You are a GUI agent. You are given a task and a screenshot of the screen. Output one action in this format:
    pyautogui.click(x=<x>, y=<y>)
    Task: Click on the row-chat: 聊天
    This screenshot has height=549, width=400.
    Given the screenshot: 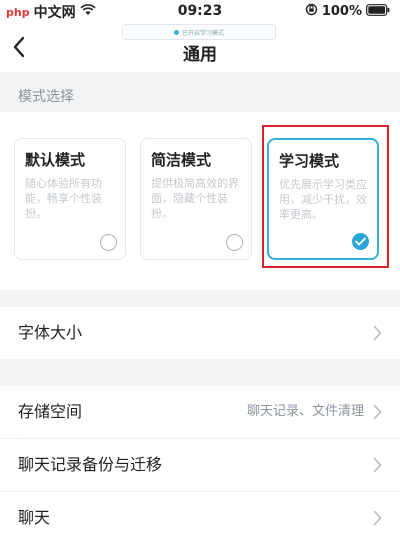 What is the action you would take?
    pyautogui.click(x=200, y=520)
    